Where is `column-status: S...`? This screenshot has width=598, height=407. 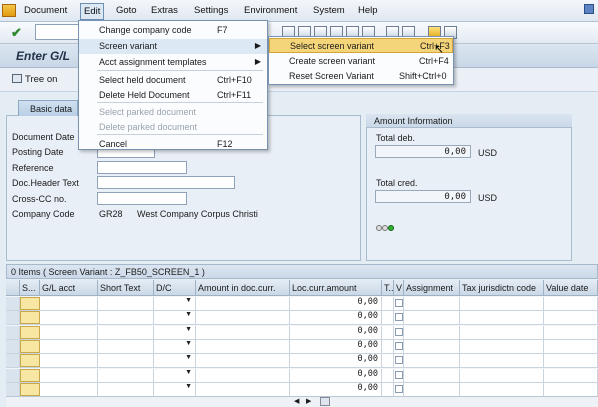 column-status: S... is located at coordinates (30, 288).